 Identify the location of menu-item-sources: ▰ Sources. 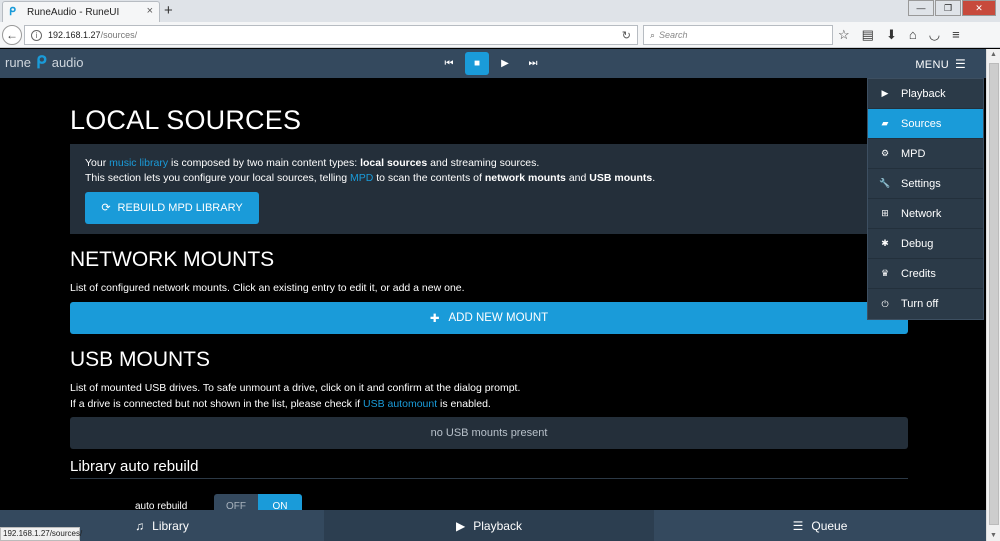
(925, 124).